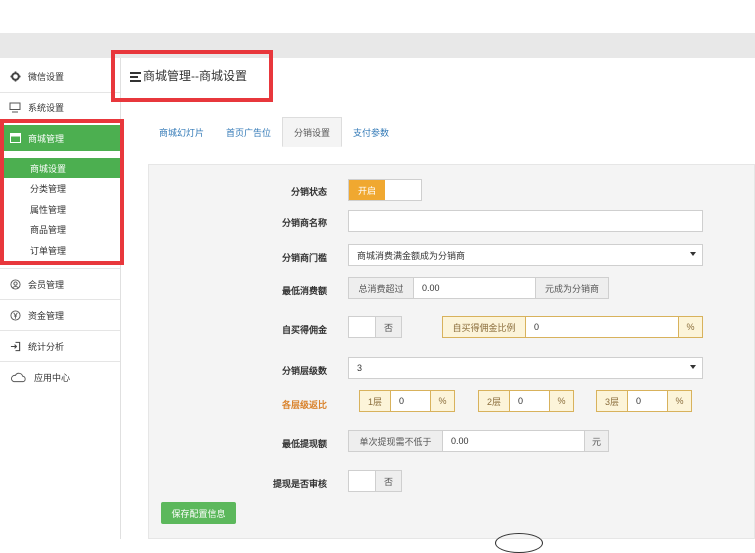  Describe the element at coordinates (371, 132) in the screenshot. I see `tab-payment-params: 支付参数` at that location.